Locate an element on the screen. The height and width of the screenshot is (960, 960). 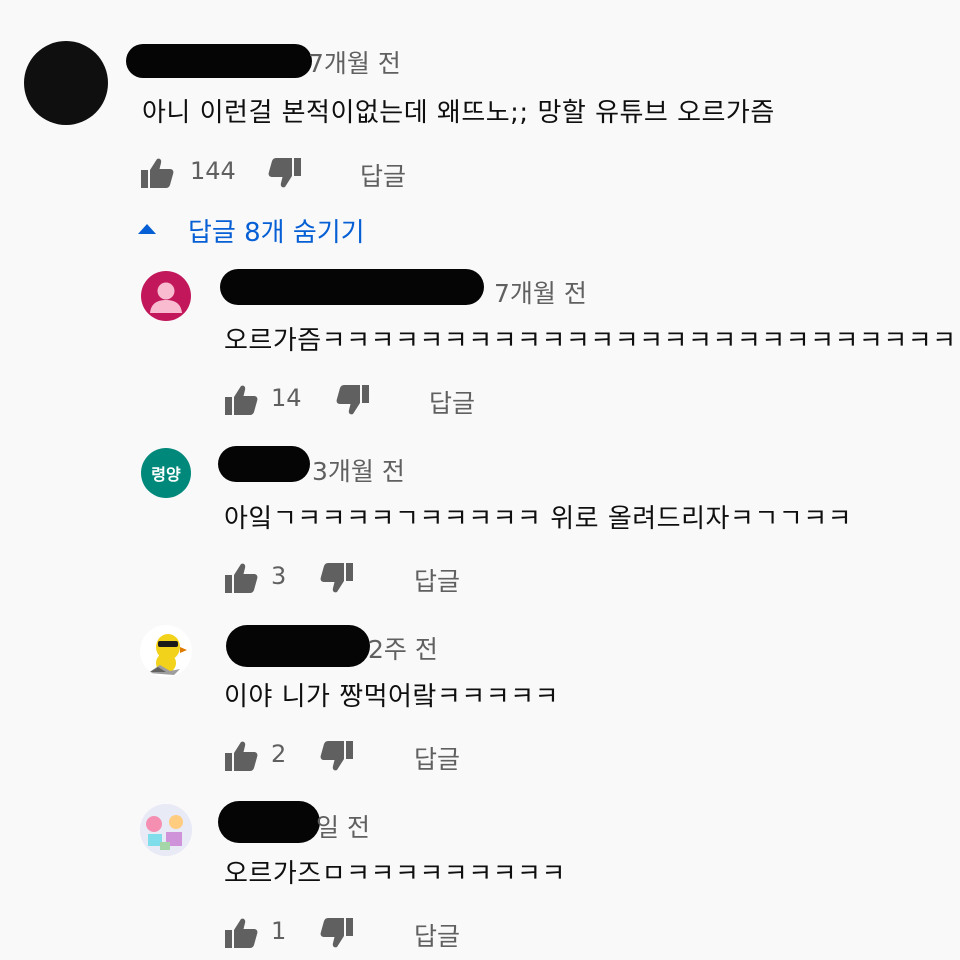
hide-replies-label: 답글 8개 숨기기 is located at coordinates (276, 233).